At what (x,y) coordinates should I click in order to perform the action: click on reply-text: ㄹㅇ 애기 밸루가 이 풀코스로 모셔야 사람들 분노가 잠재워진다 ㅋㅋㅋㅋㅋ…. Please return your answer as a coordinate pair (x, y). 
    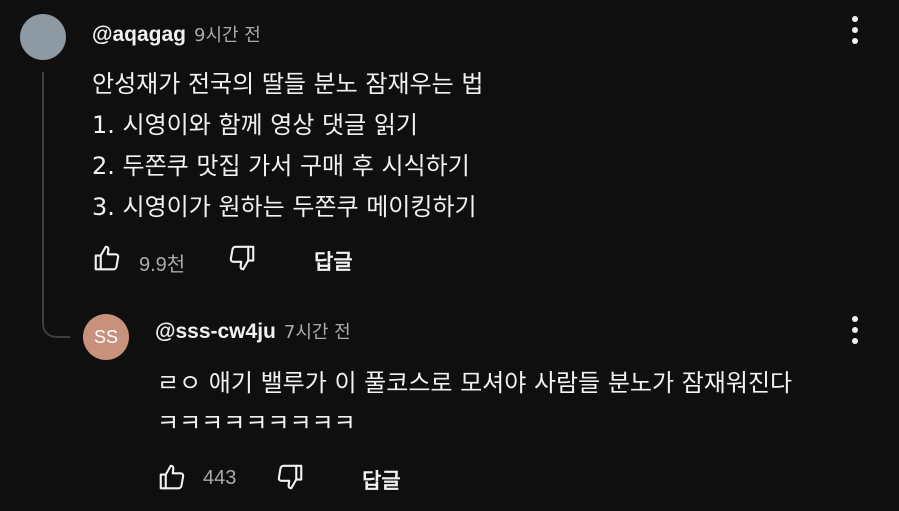
    Looking at the image, I should click on (475, 403).